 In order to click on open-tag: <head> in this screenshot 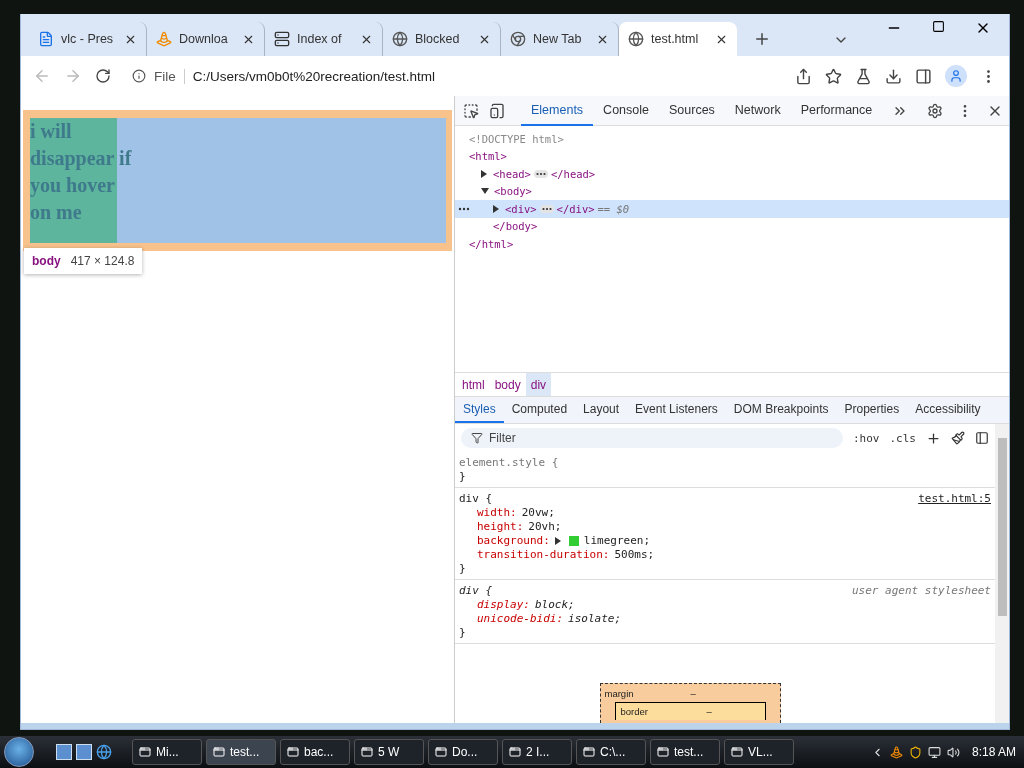, I will do `click(512, 173)`.